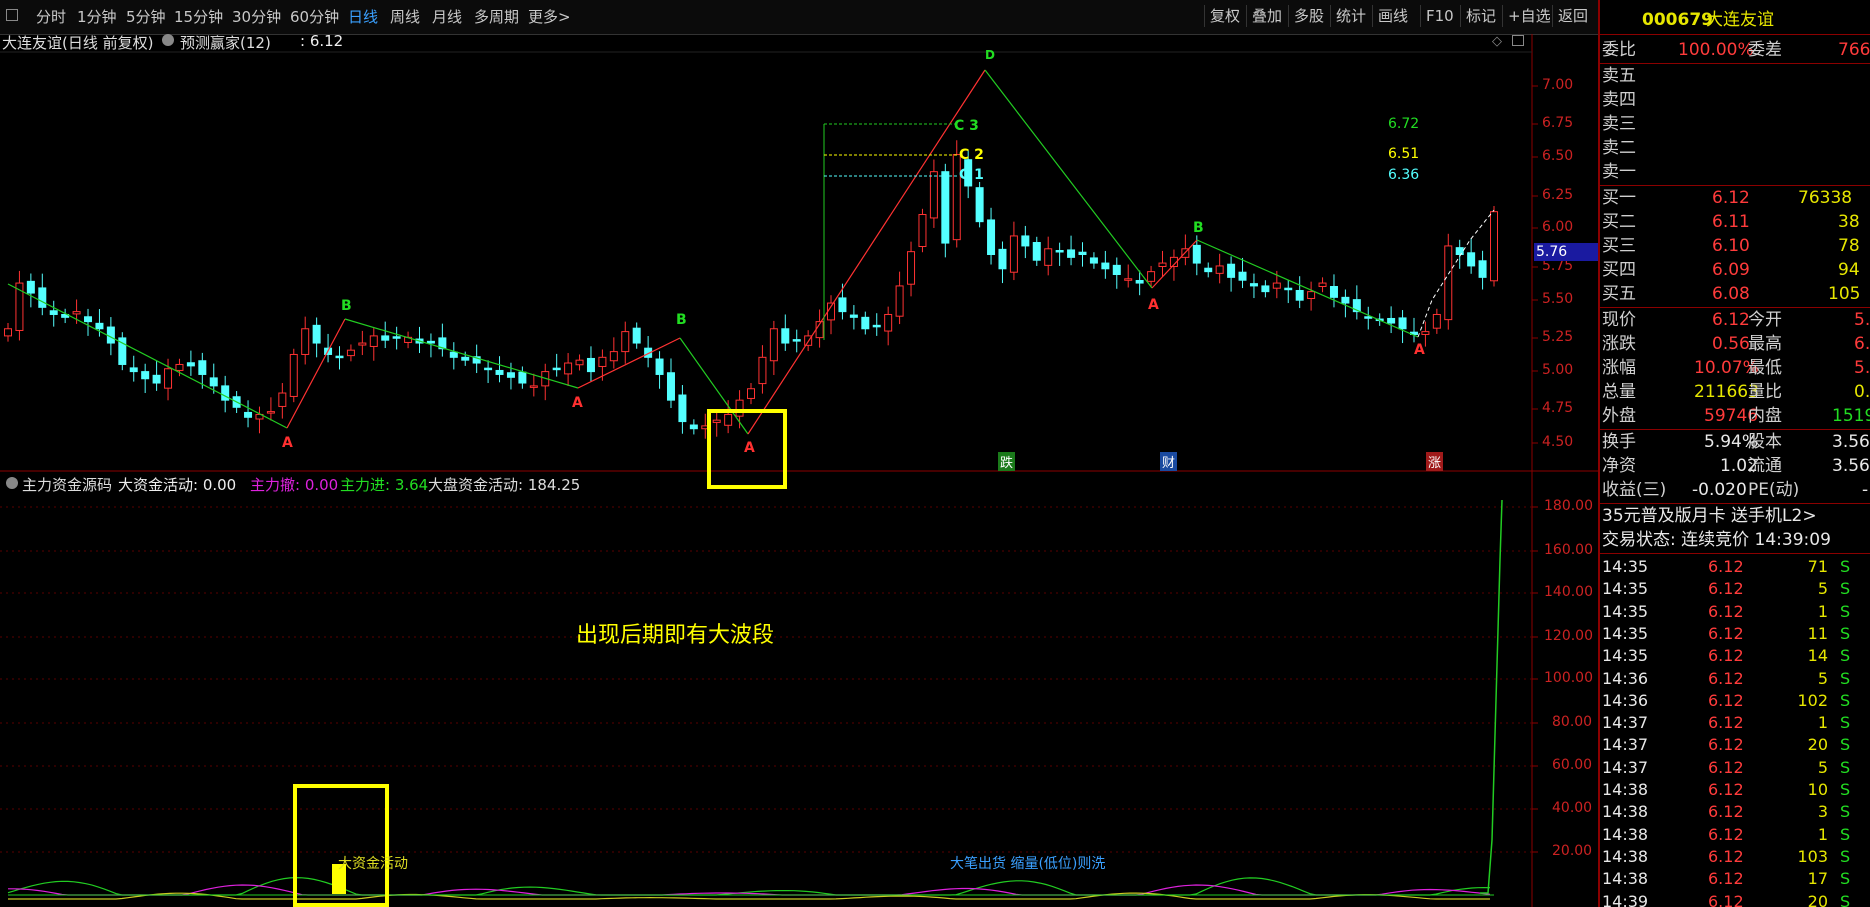  What do you see at coordinates (1568, 506) in the screenshot?
I see `sub-tick: 180.00` at bounding box center [1568, 506].